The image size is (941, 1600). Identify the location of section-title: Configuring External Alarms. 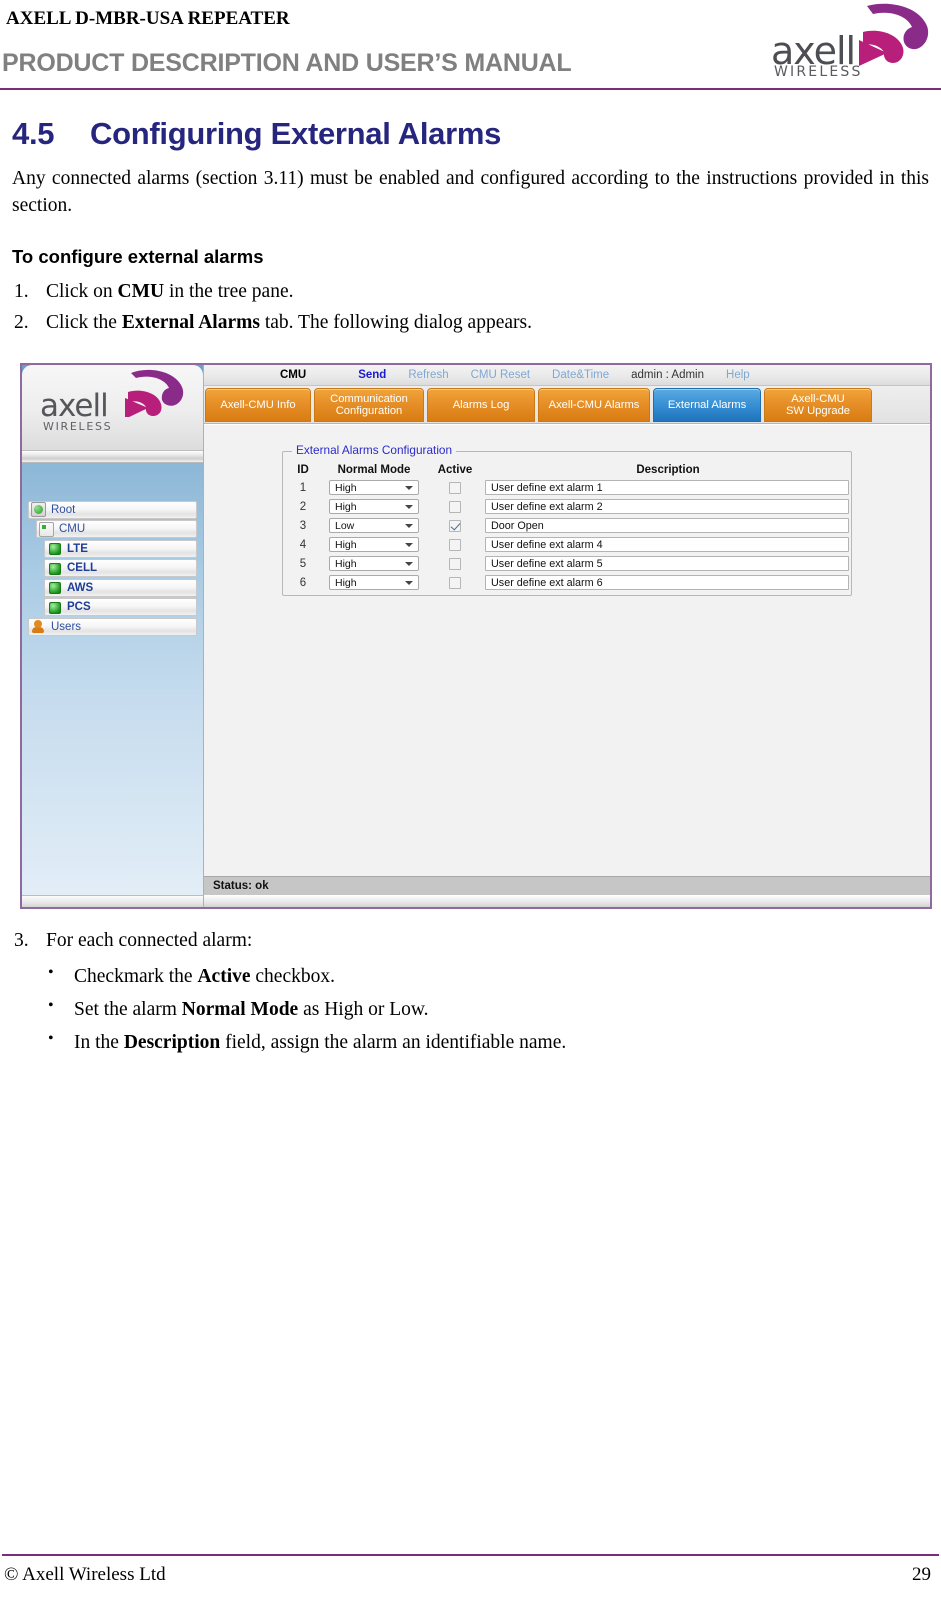
(296, 133).